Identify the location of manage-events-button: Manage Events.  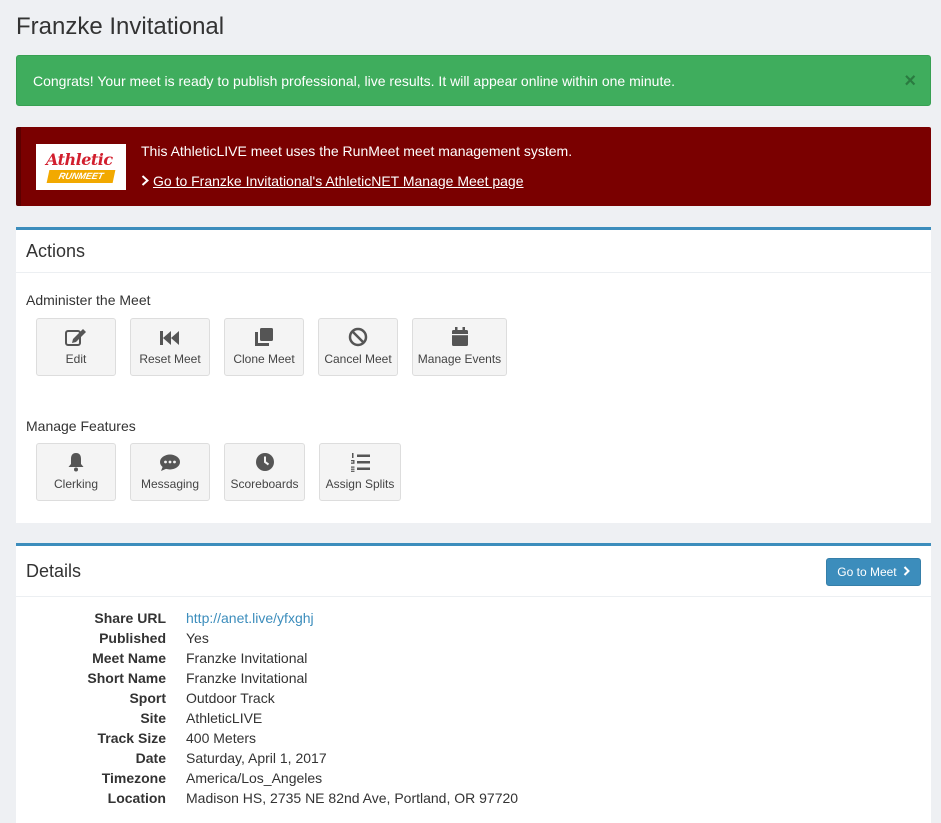
(459, 347).